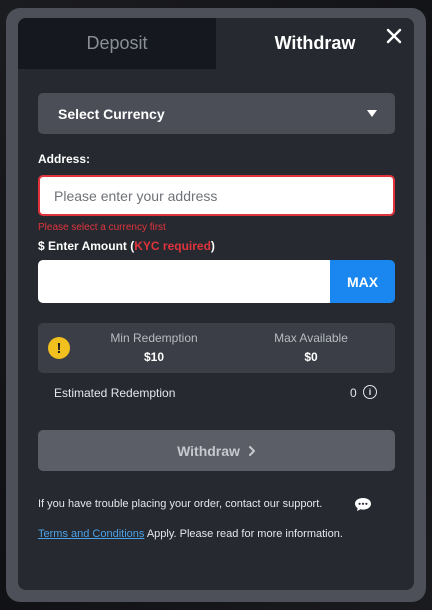 Image resolution: width=432 pixels, height=610 pixels. I want to click on max-available: Max Available $0, so click(311, 347).